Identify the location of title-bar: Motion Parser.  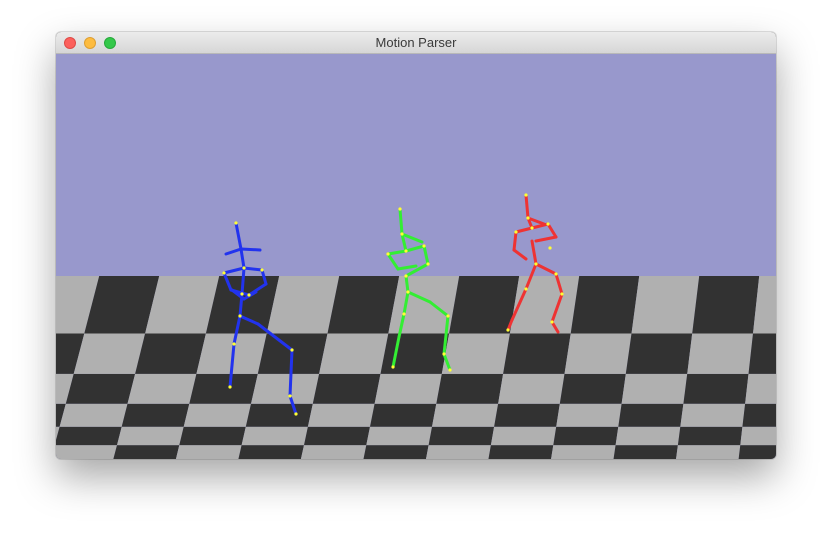
(416, 43).